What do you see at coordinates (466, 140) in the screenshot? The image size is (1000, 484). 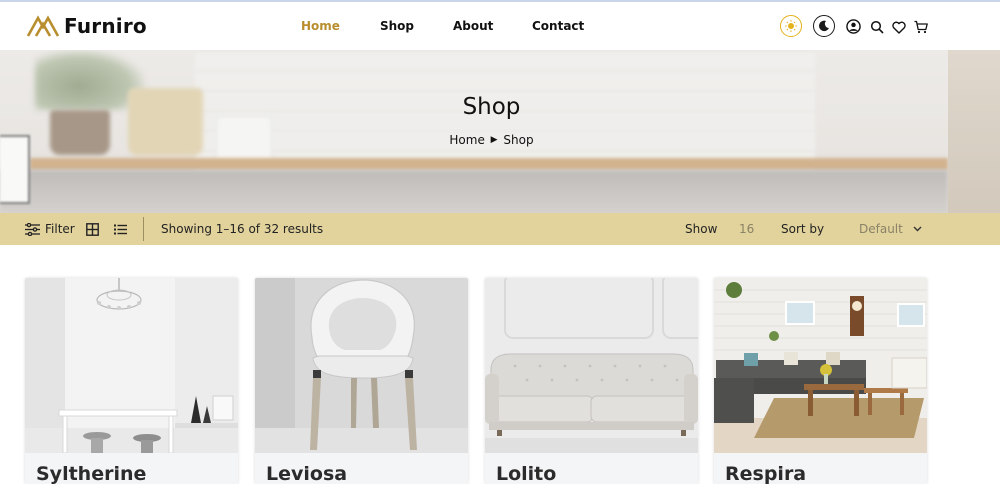 I see `breadcrumb-home: Home` at bounding box center [466, 140].